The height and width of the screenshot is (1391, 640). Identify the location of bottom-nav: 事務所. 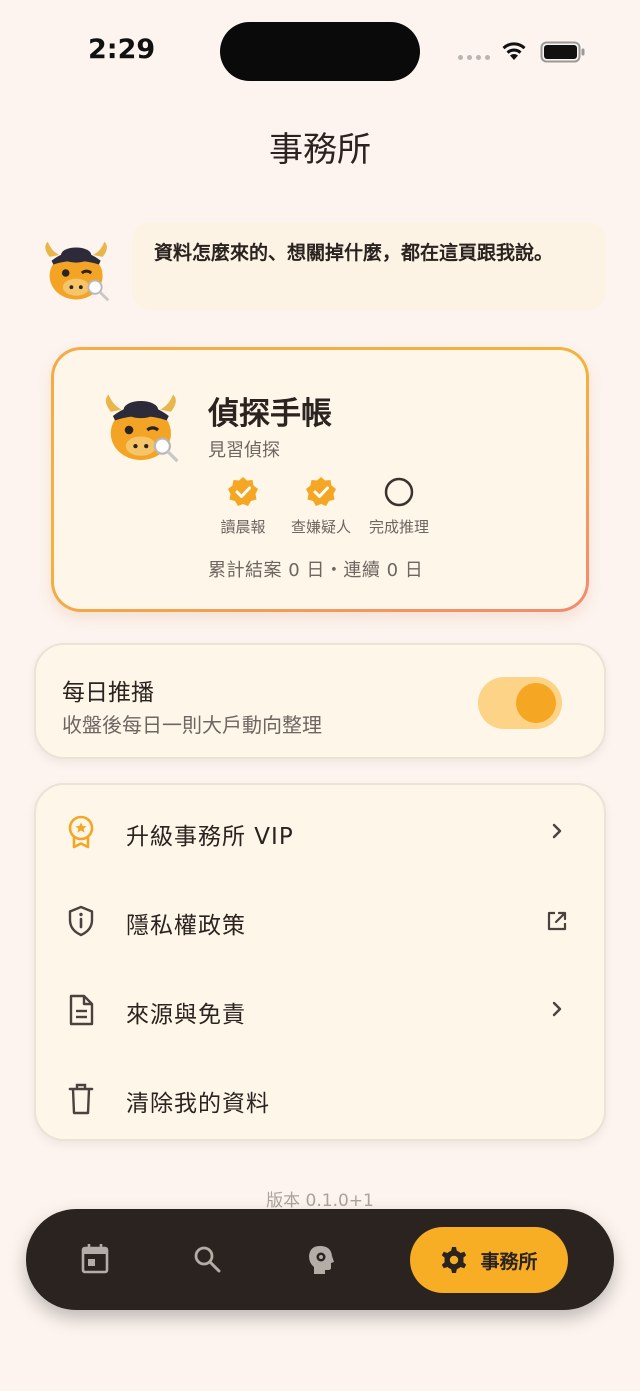
(320, 1259).